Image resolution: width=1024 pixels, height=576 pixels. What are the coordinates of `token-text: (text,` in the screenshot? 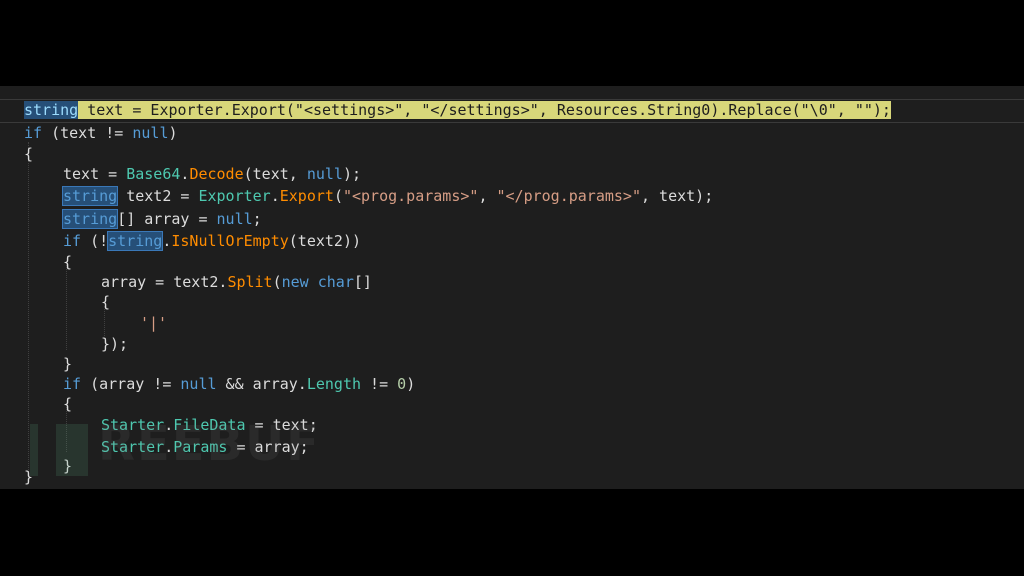 It's located at (275, 174).